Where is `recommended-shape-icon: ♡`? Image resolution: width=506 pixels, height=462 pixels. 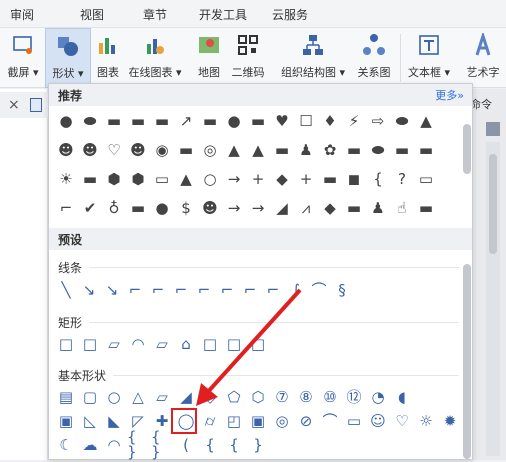
recommended-shape-icon: ♡ is located at coordinates (114, 150).